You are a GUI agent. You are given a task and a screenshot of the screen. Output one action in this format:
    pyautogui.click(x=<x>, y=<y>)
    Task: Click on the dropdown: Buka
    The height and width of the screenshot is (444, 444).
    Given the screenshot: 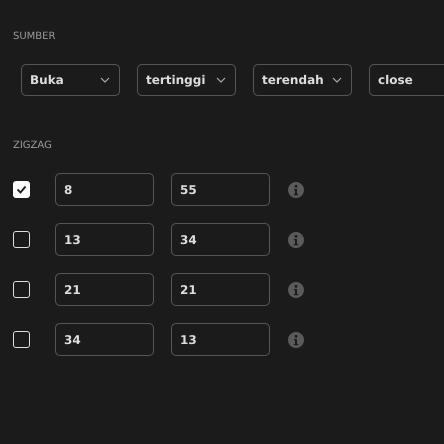 What is the action you would take?
    pyautogui.click(x=70, y=80)
    